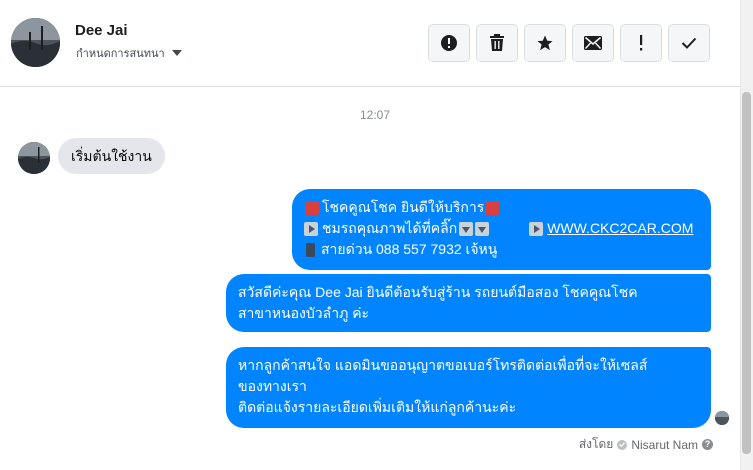 This screenshot has width=753, height=470. I want to click on action-toolbar, so click(569, 43).